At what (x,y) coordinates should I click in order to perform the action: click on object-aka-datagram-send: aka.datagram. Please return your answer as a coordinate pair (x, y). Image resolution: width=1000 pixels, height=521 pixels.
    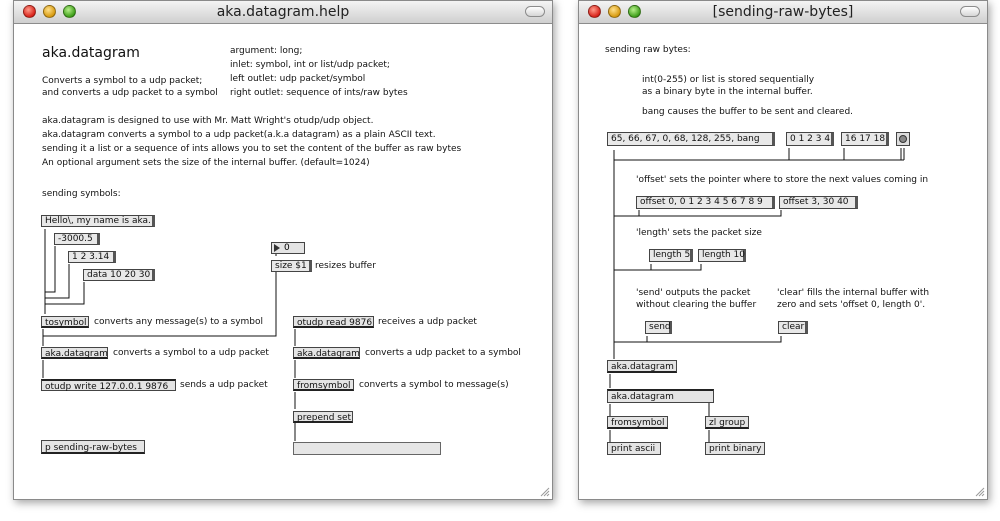
    Looking at the image, I should click on (74, 353).